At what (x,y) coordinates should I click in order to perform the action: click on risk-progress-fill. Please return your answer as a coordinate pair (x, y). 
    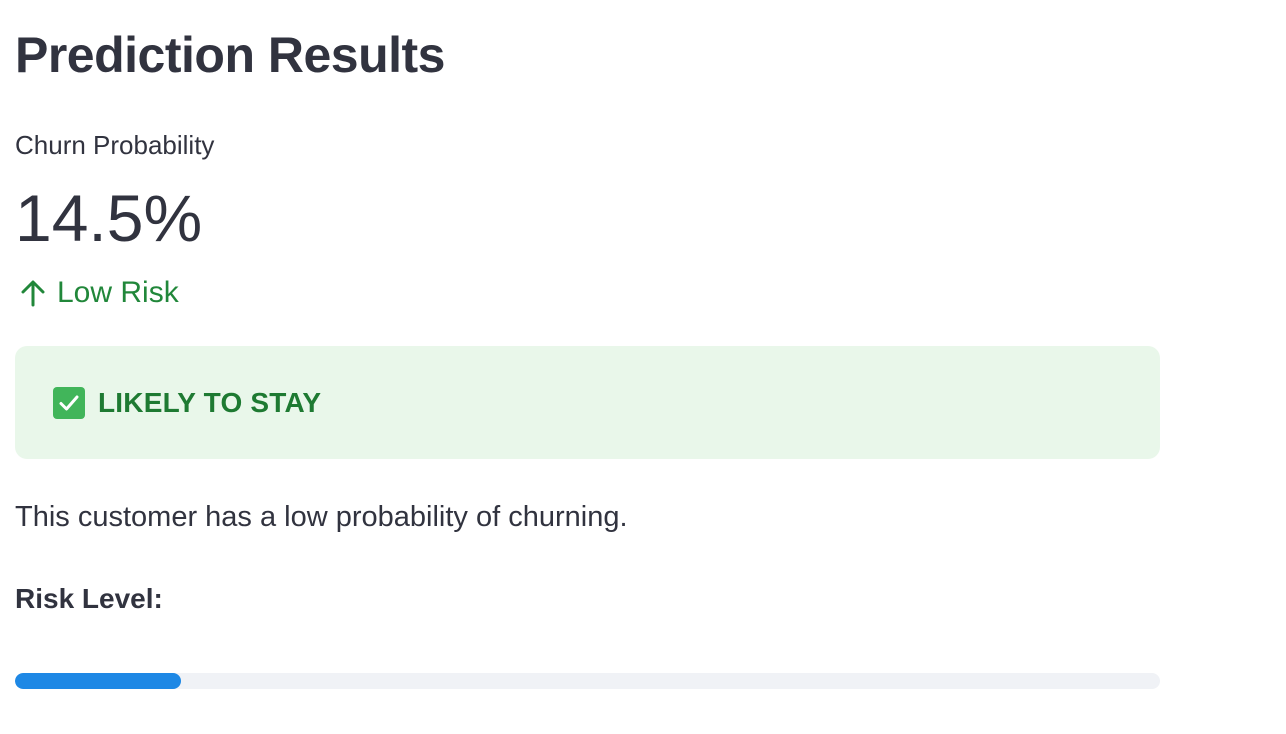
    Looking at the image, I should click on (98, 681).